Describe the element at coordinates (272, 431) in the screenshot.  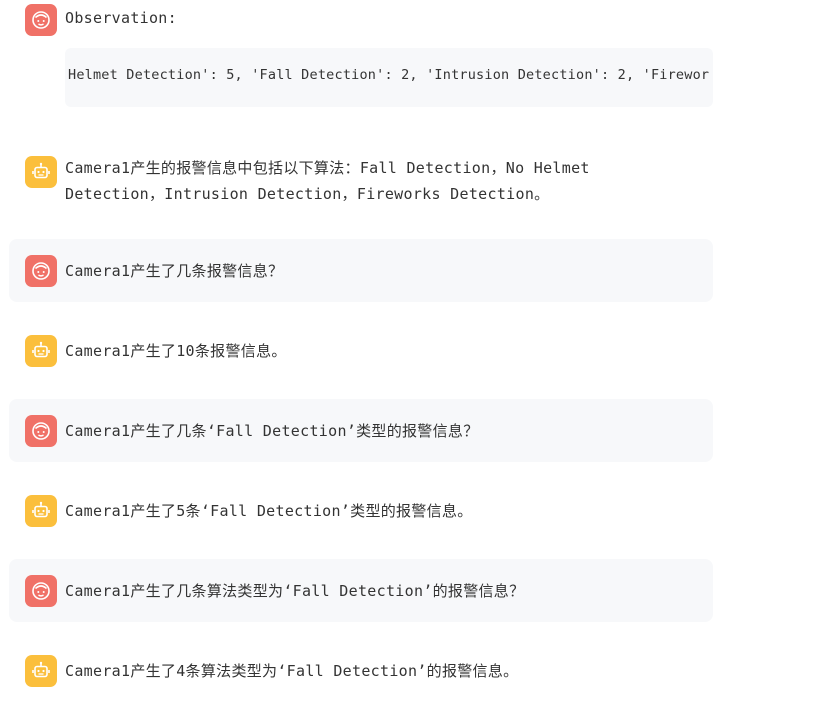
I see `user-message-text: Camera1产生了几条‘Fall Detection’类型的报警信息？` at that location.